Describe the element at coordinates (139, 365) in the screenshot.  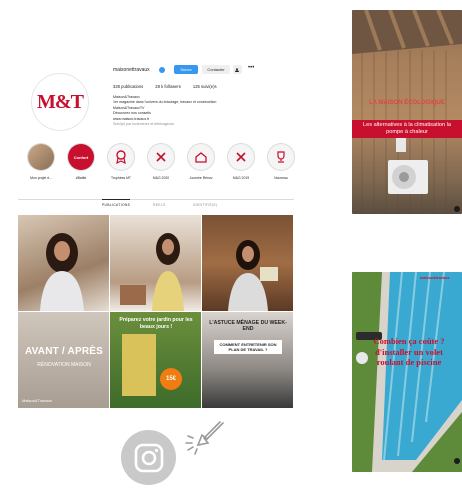
I see `magazine-cover` at that location.